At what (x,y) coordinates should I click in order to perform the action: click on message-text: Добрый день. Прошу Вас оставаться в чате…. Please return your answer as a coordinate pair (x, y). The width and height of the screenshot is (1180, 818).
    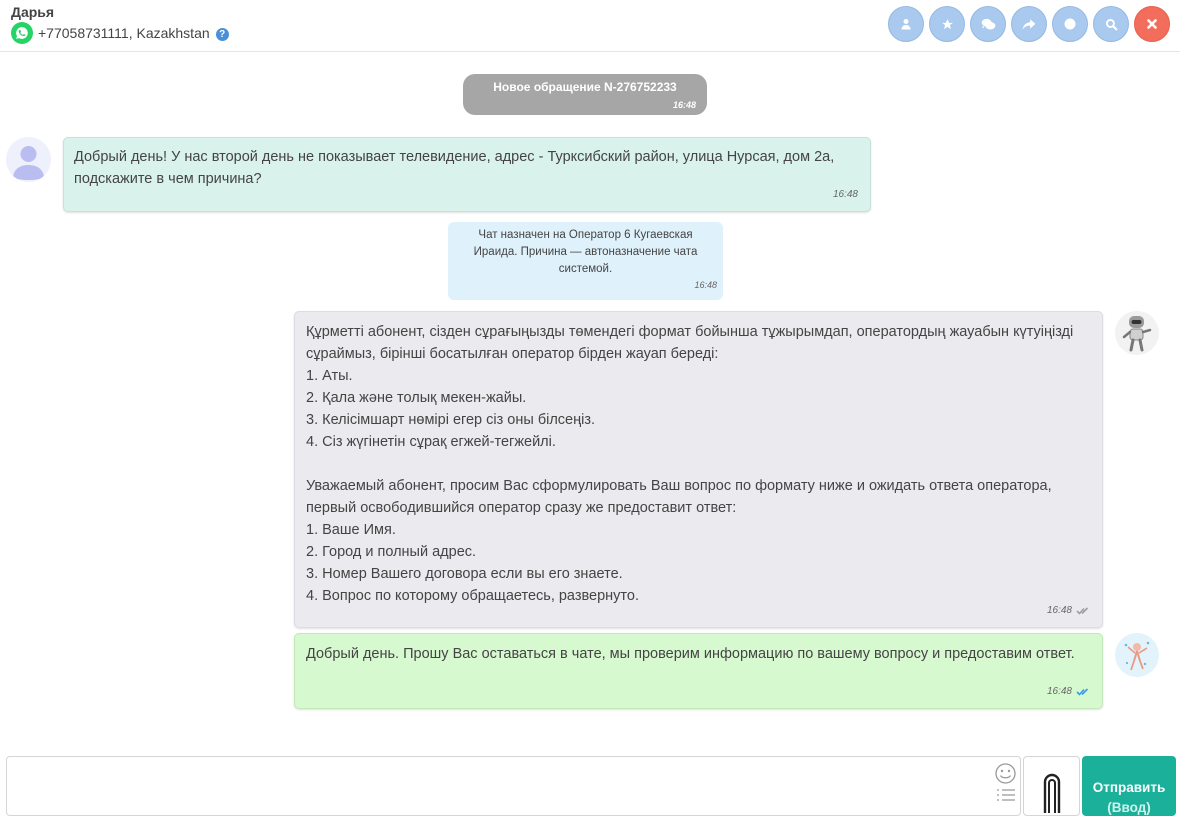
    Looking at the image, I should click on (690, 654).